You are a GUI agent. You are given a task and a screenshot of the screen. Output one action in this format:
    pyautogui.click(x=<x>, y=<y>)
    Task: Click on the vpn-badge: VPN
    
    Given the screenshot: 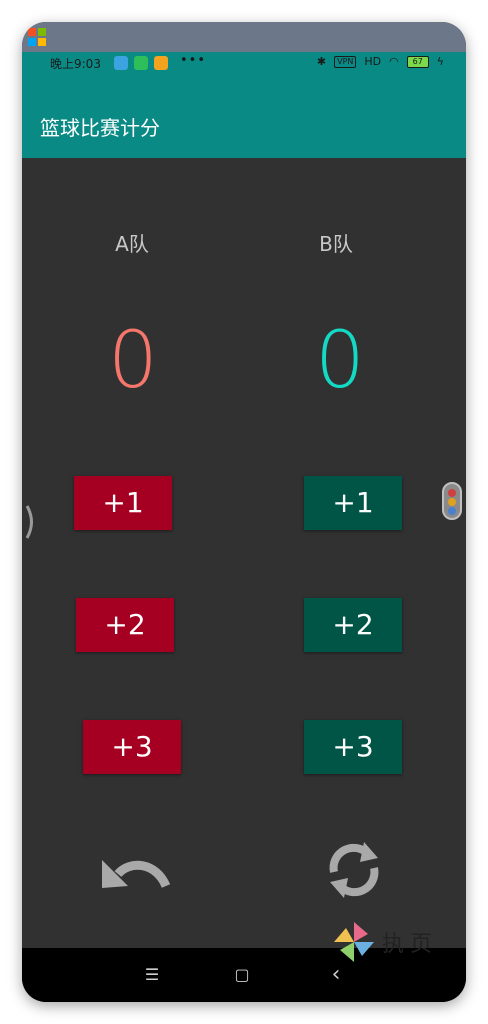 What is the action you would take?
    pyautogui.click(x=345, y=61)
    